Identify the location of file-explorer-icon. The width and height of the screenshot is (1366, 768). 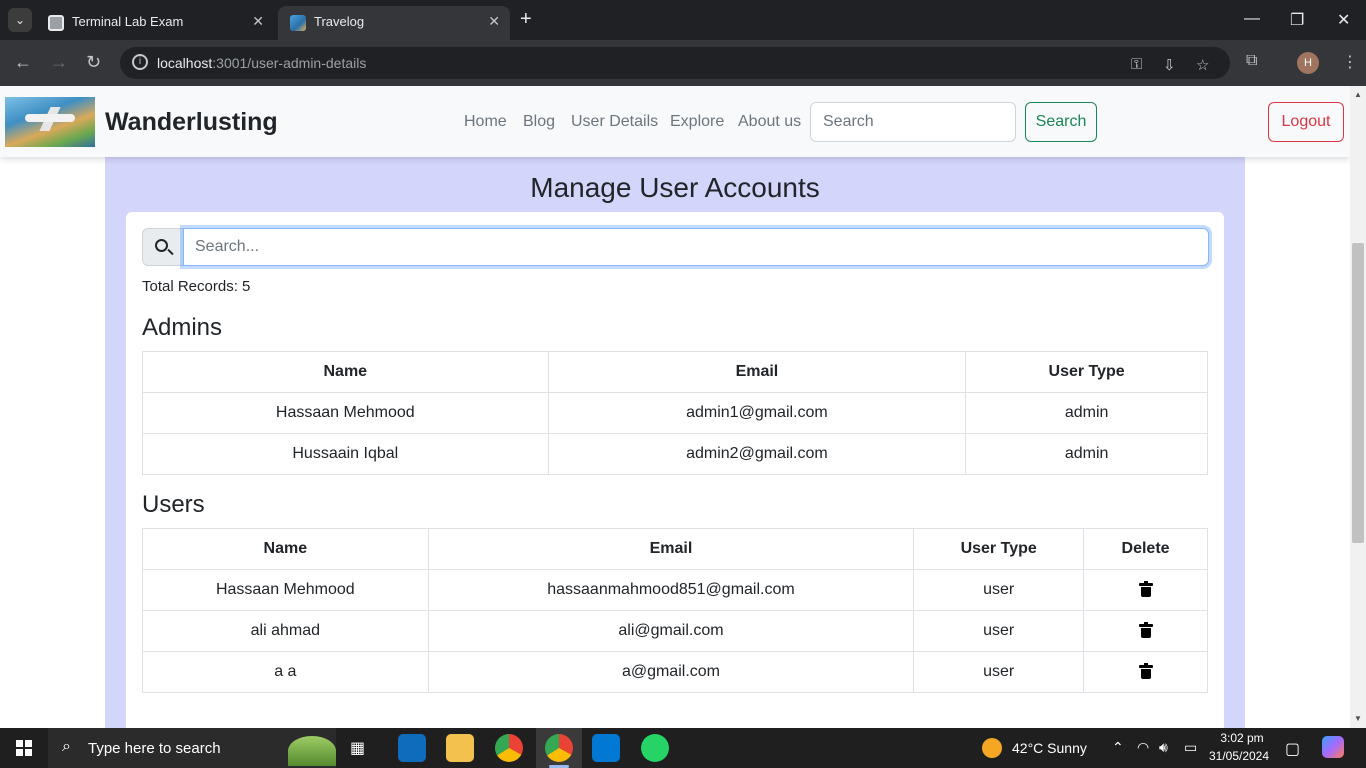
(460, 748).